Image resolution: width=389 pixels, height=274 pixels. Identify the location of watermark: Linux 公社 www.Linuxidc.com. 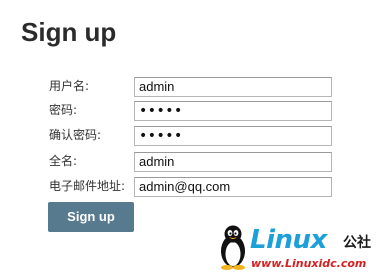
(302, 249).